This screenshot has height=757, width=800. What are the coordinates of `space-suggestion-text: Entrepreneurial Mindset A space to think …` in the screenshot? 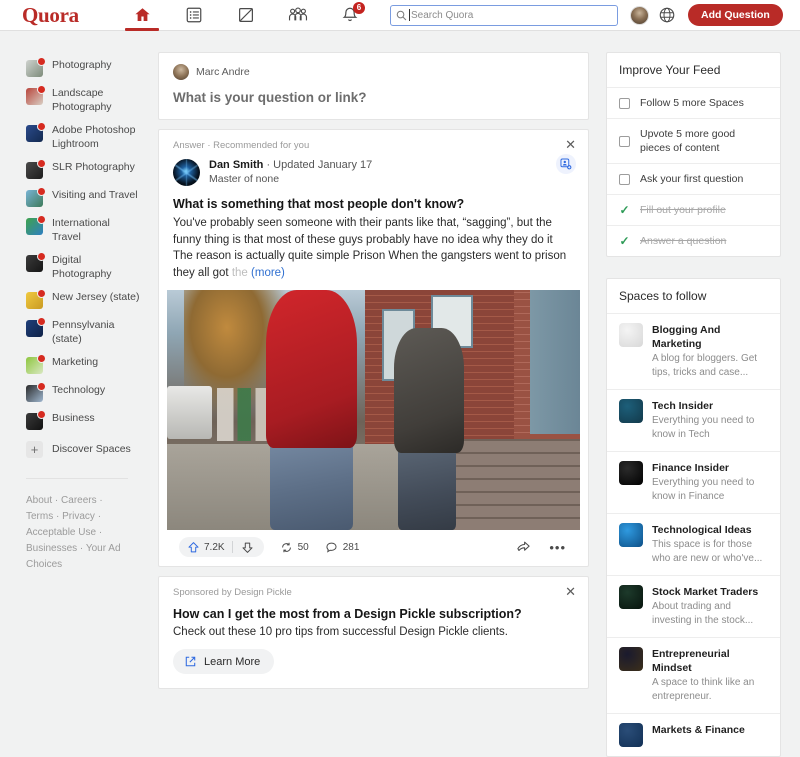 It's located at (710, 675).